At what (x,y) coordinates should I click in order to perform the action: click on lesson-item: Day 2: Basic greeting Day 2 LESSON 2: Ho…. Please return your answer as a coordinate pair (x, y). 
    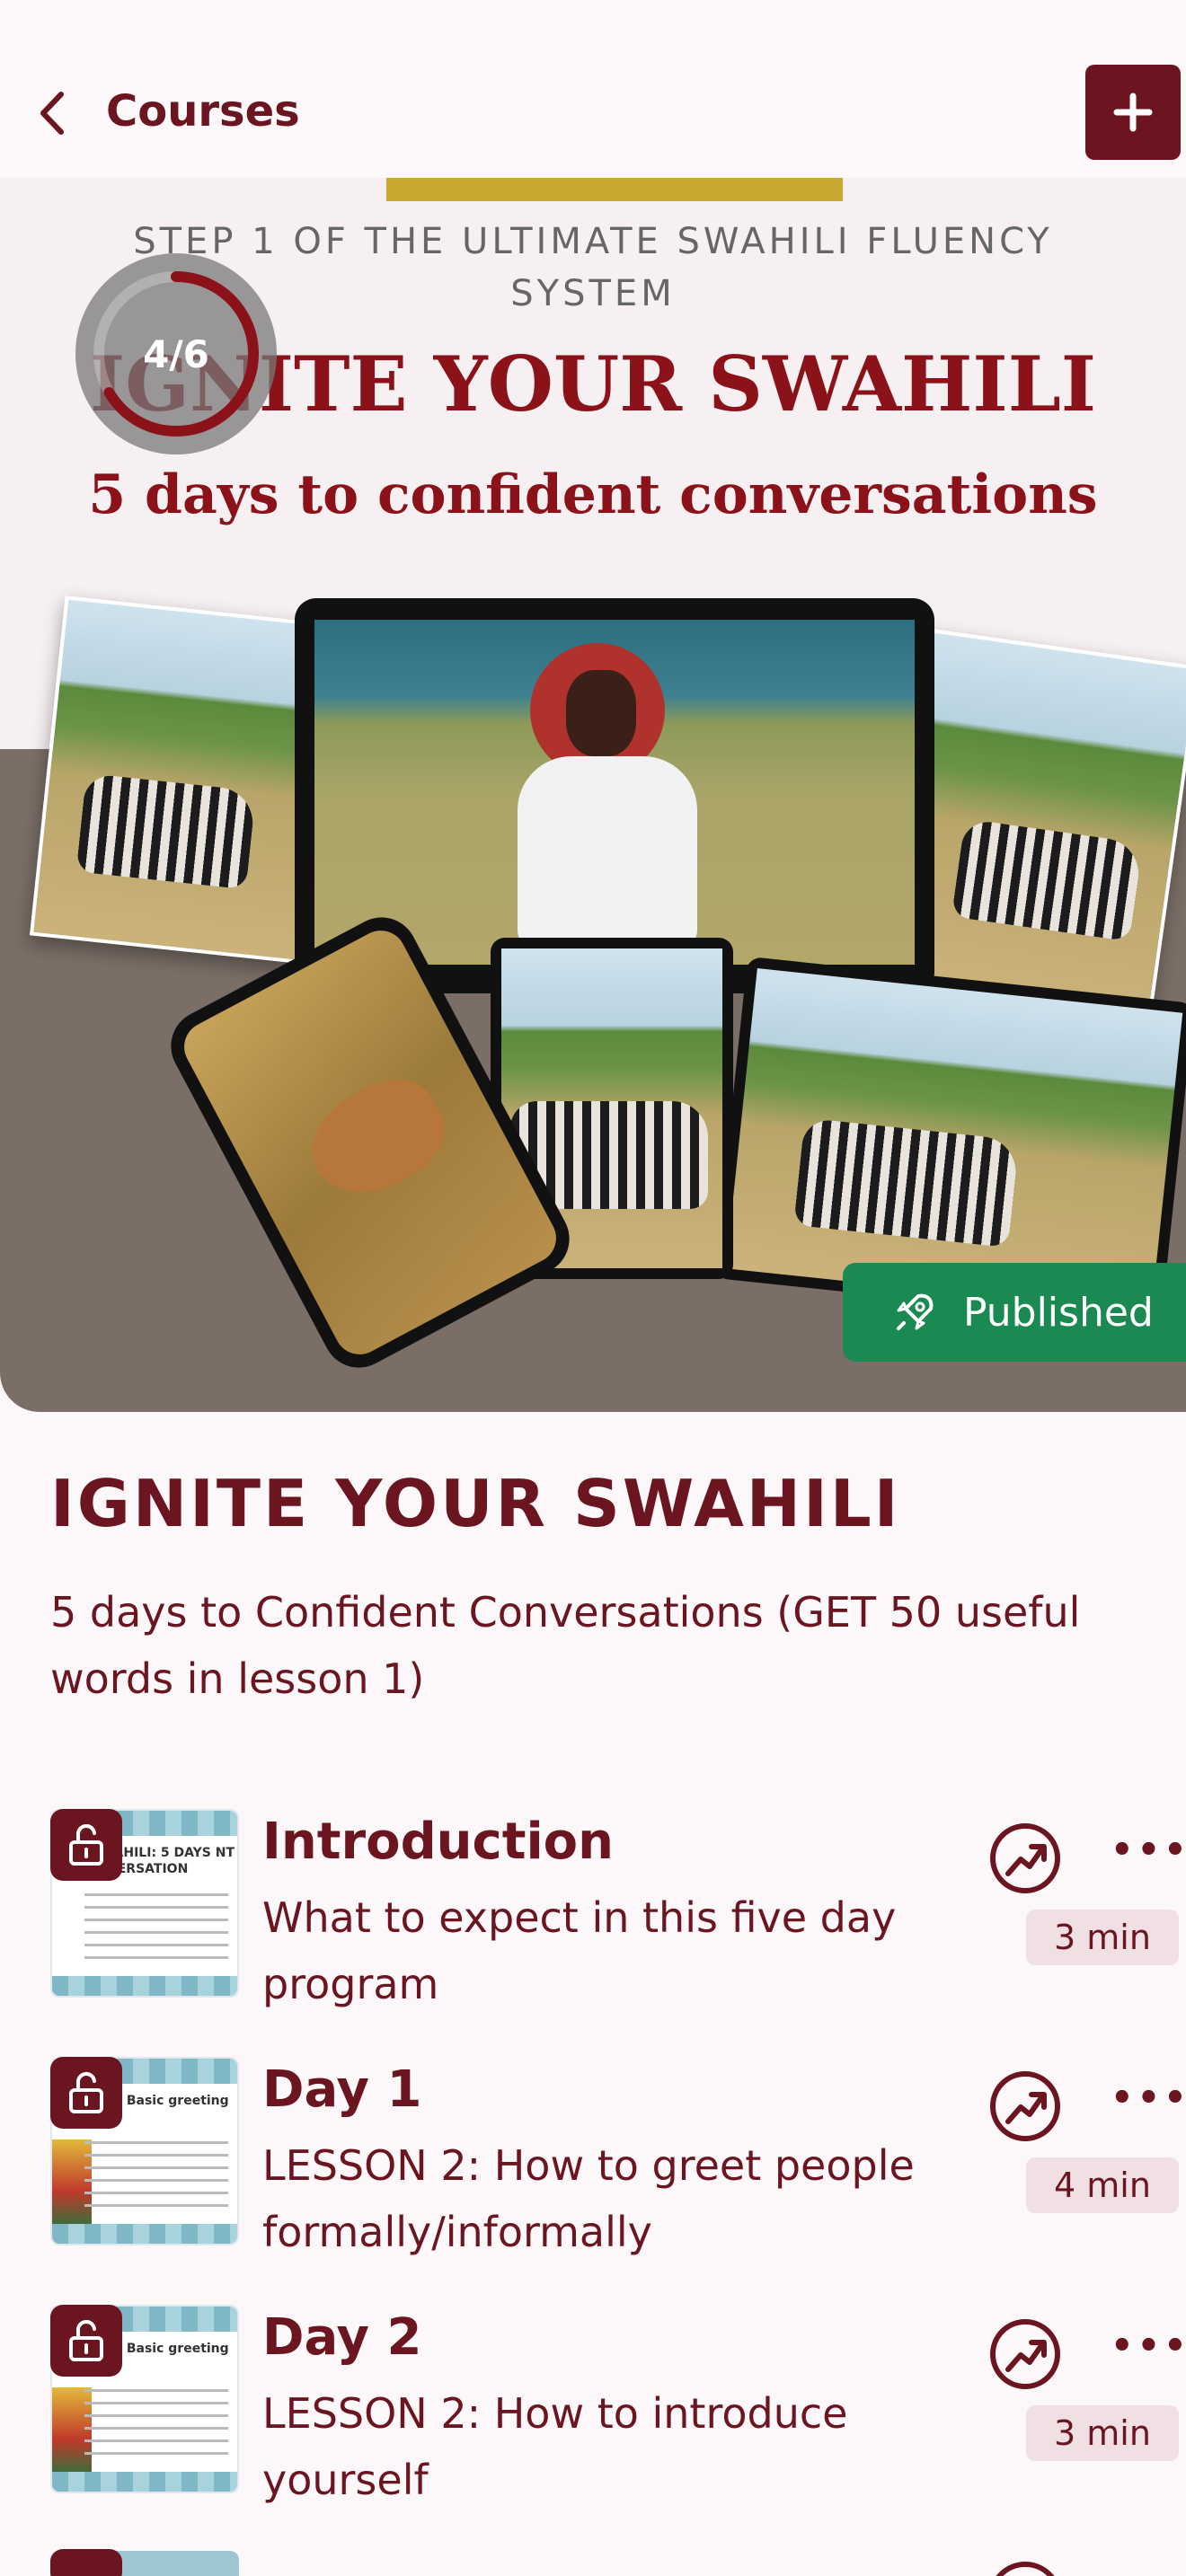
    Looking at the image, I should click on (593, 2417).